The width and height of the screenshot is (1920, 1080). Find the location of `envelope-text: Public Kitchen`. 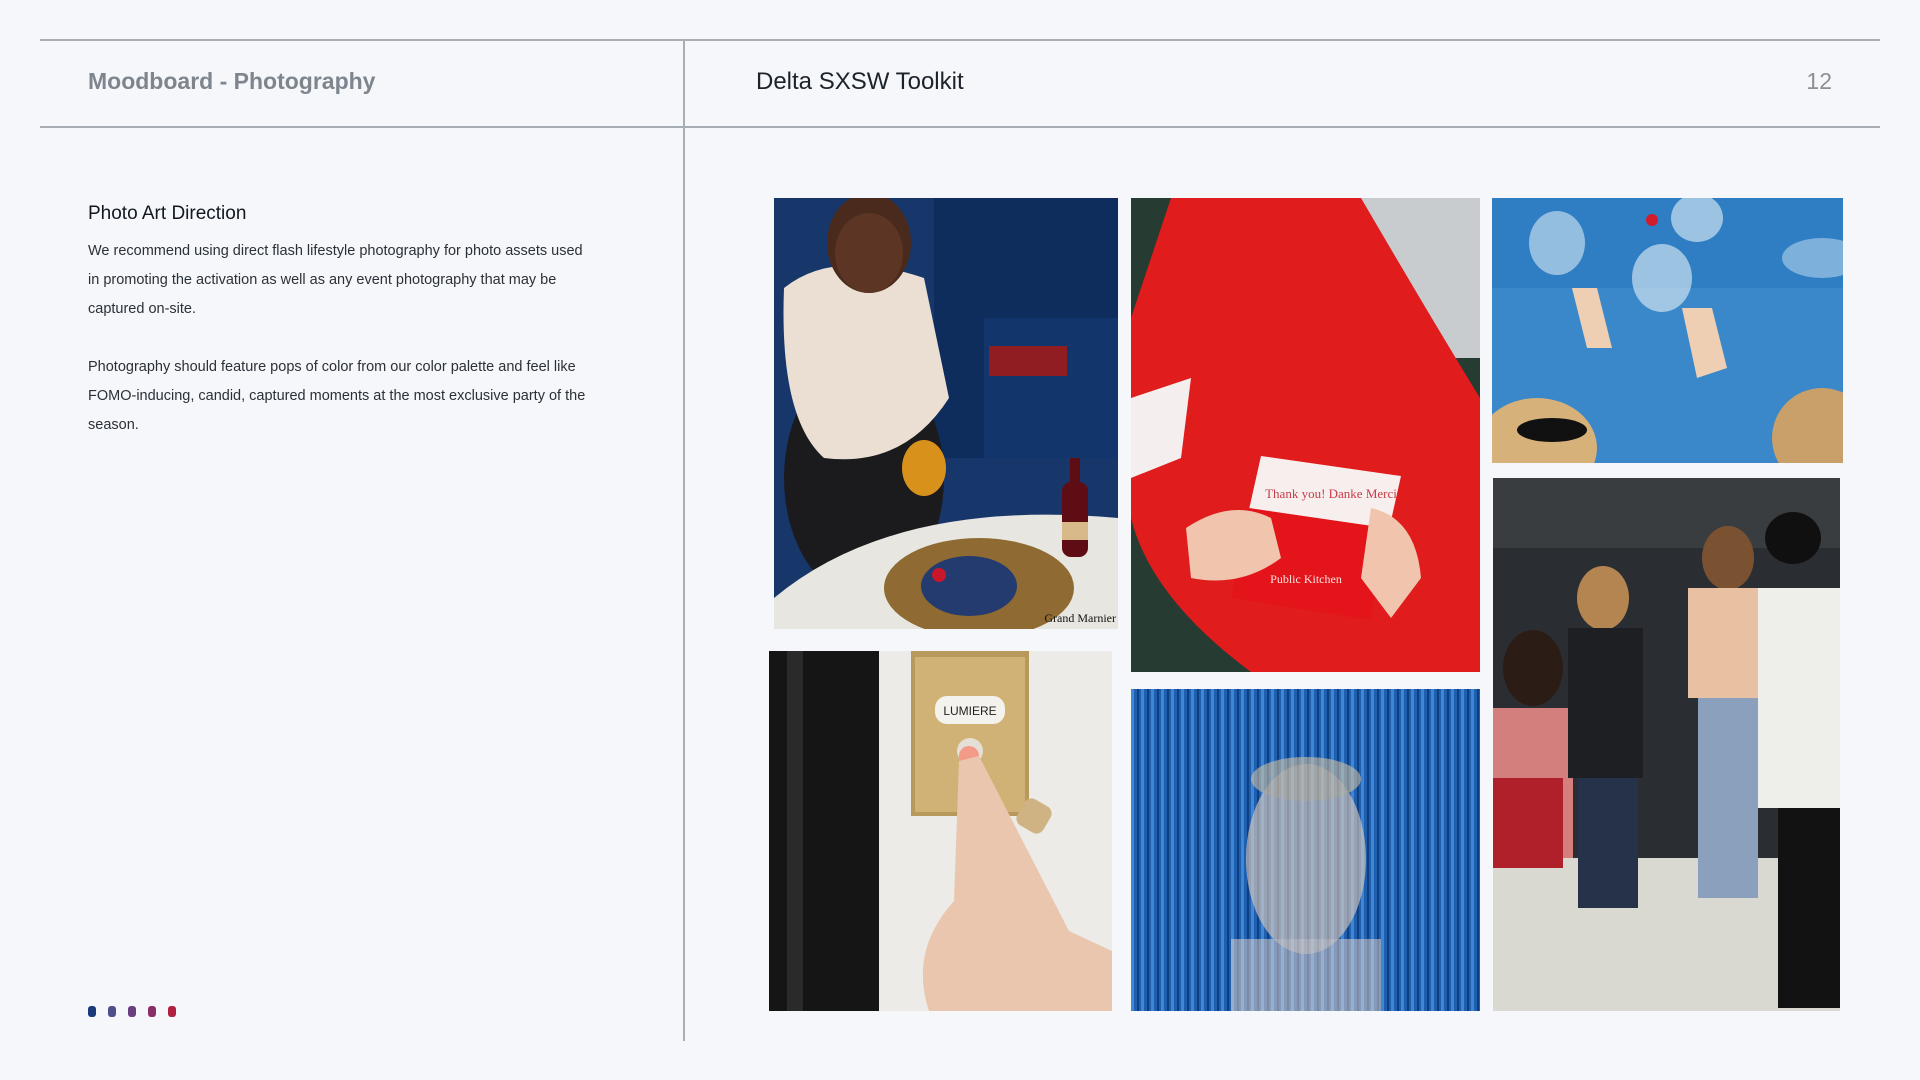

envelope-text: Public Kitchen is located at coordinates (1306, 579).